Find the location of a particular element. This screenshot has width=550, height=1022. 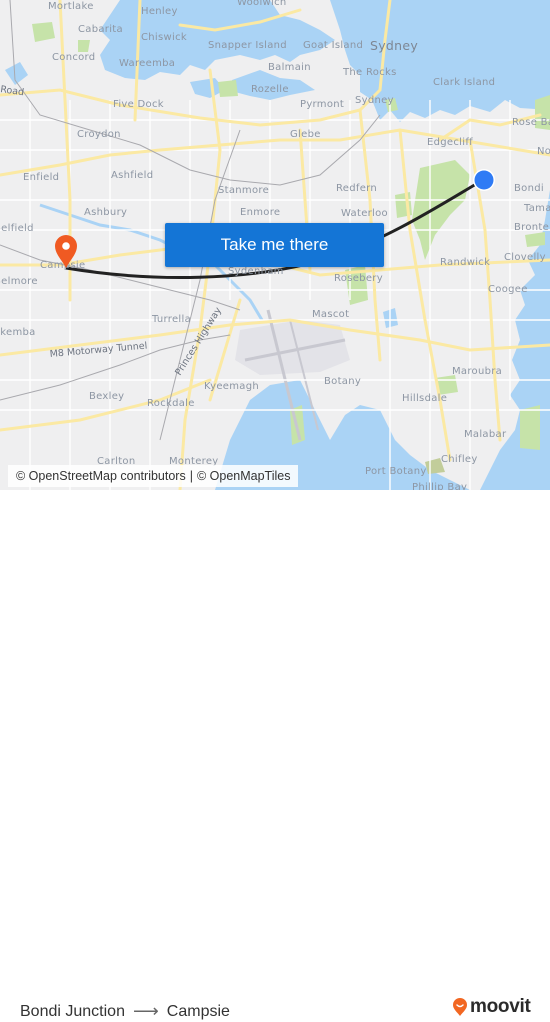

place-label: Botany is located at coordinates (342, 381).